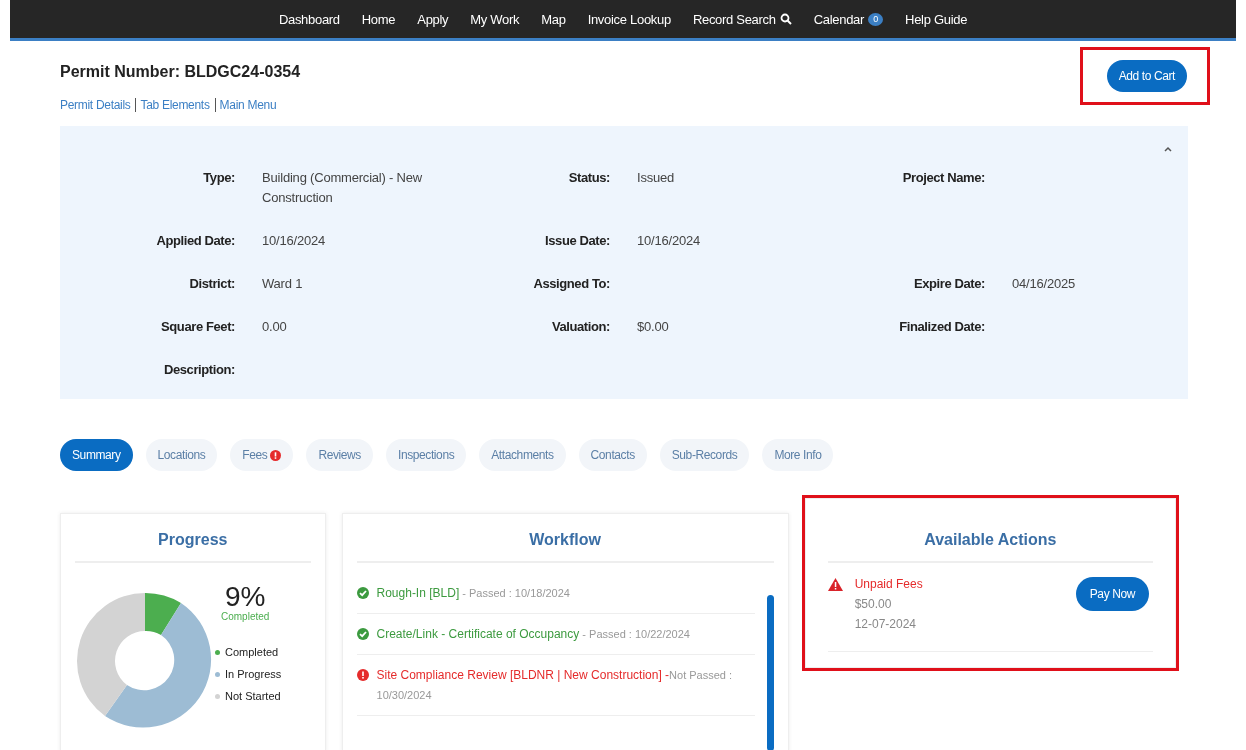 The image size is (1246, 750). Describe the element at coordinates (473, 593) in the screenshot. I see `workflow-step: Rough-In [BLD] - Passed : 10/18/2024` at that location.